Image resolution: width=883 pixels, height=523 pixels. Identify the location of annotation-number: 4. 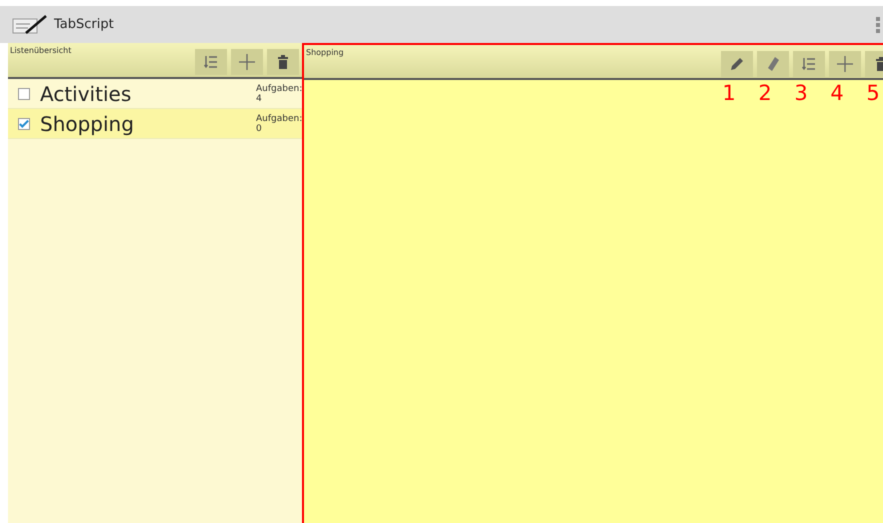
(837, 93).